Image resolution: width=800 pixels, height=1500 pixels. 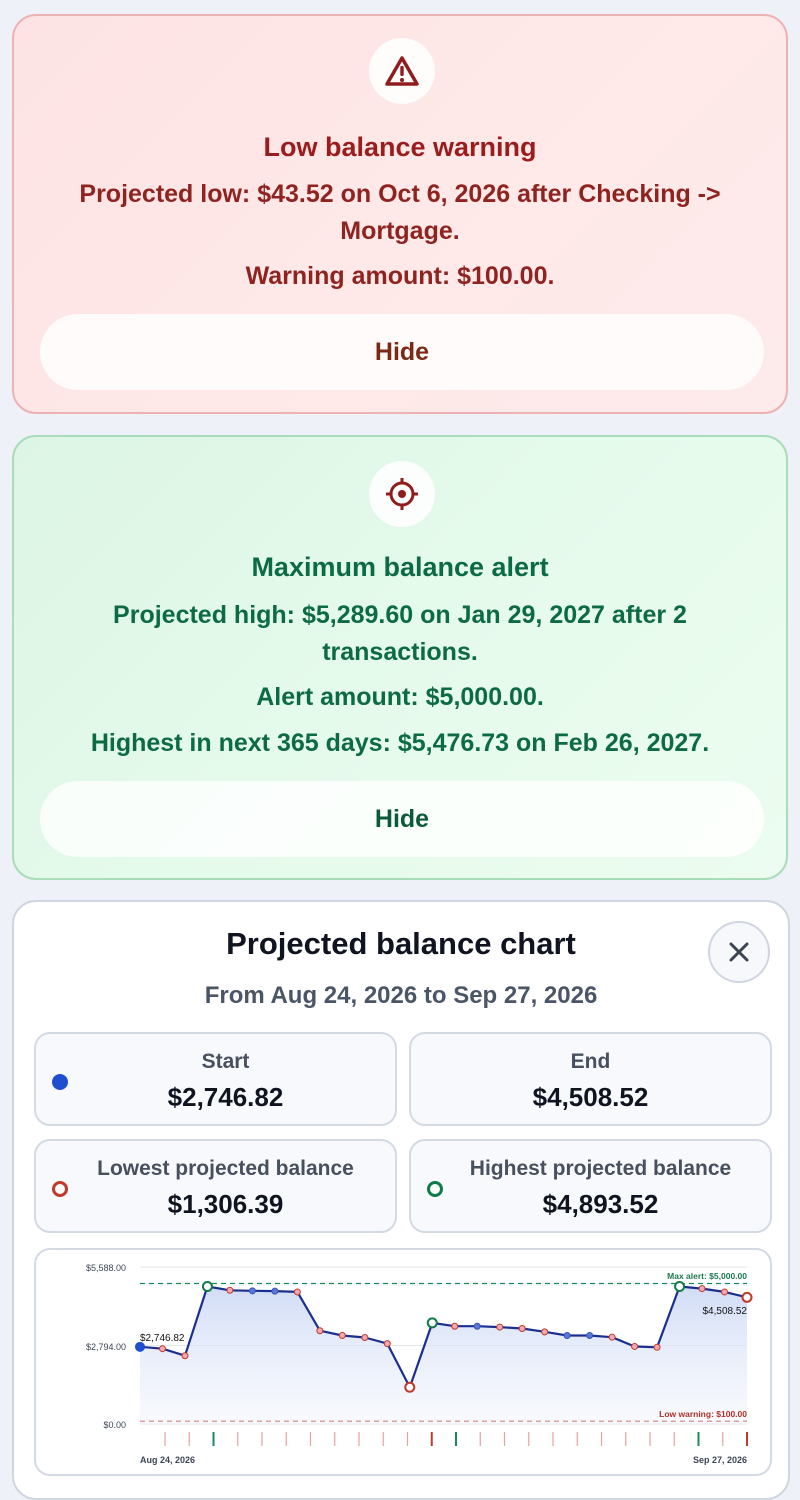 What do you see at coordinates (400, 567) in the screenshot?
I see `max-alert-title: Maximum balance alert` at bounding box center [400, 567].